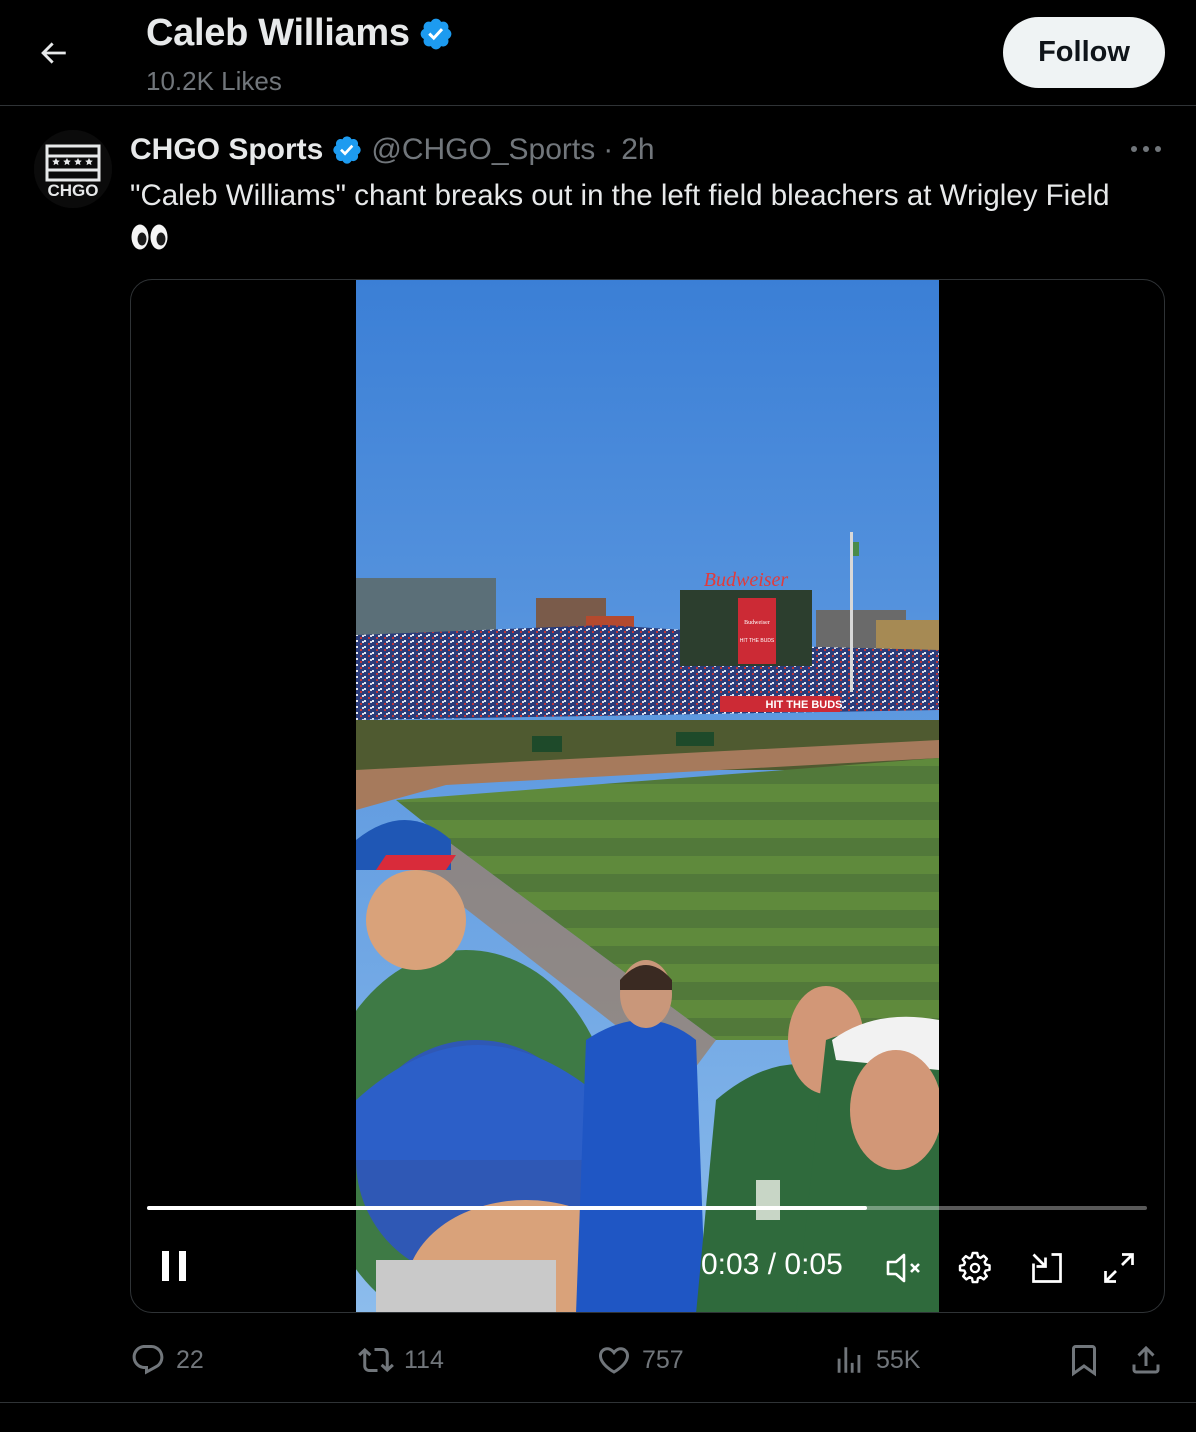  Describe the element at coordinates (424, 1359) in the screenshot. I see `repost-count: 114` at that location.